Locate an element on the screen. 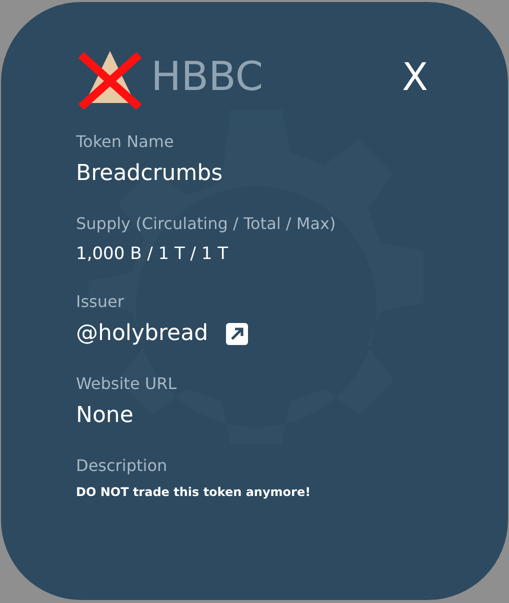 The width and height of the screenshot is (509, 603). field-value: None is located at coordinates (105, 416).